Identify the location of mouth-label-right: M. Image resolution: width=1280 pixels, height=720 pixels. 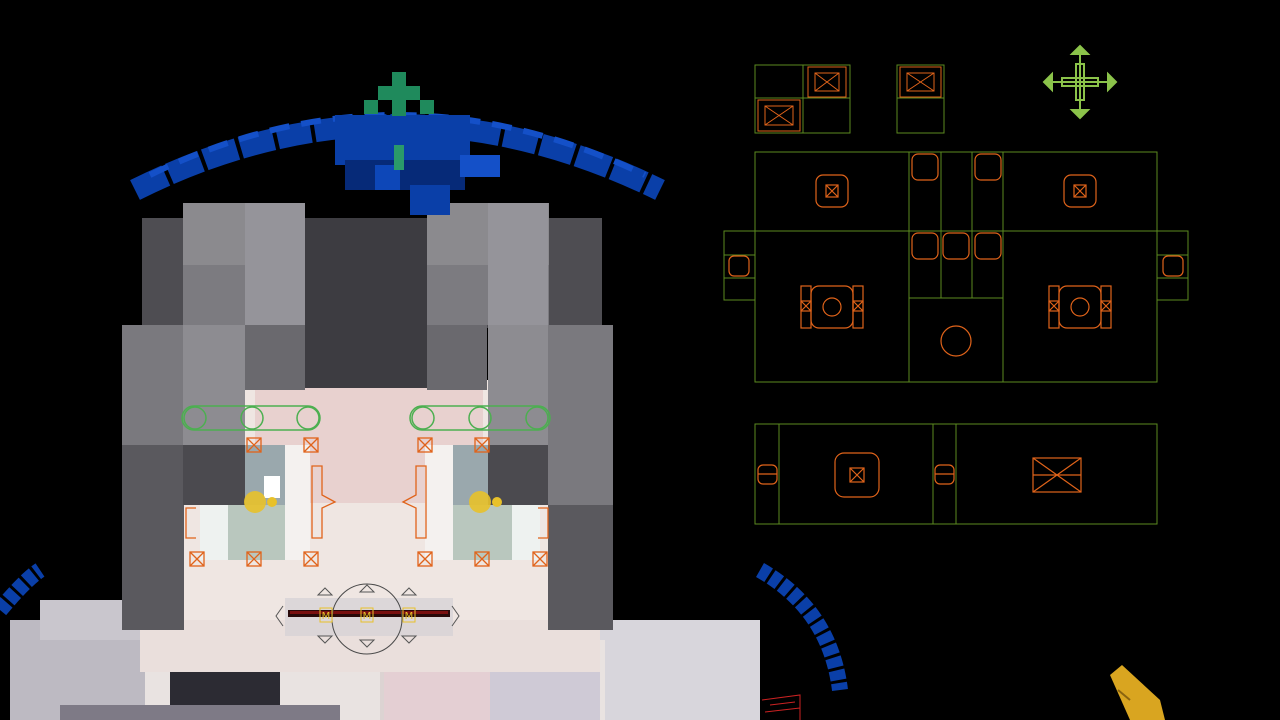
(409, 616).